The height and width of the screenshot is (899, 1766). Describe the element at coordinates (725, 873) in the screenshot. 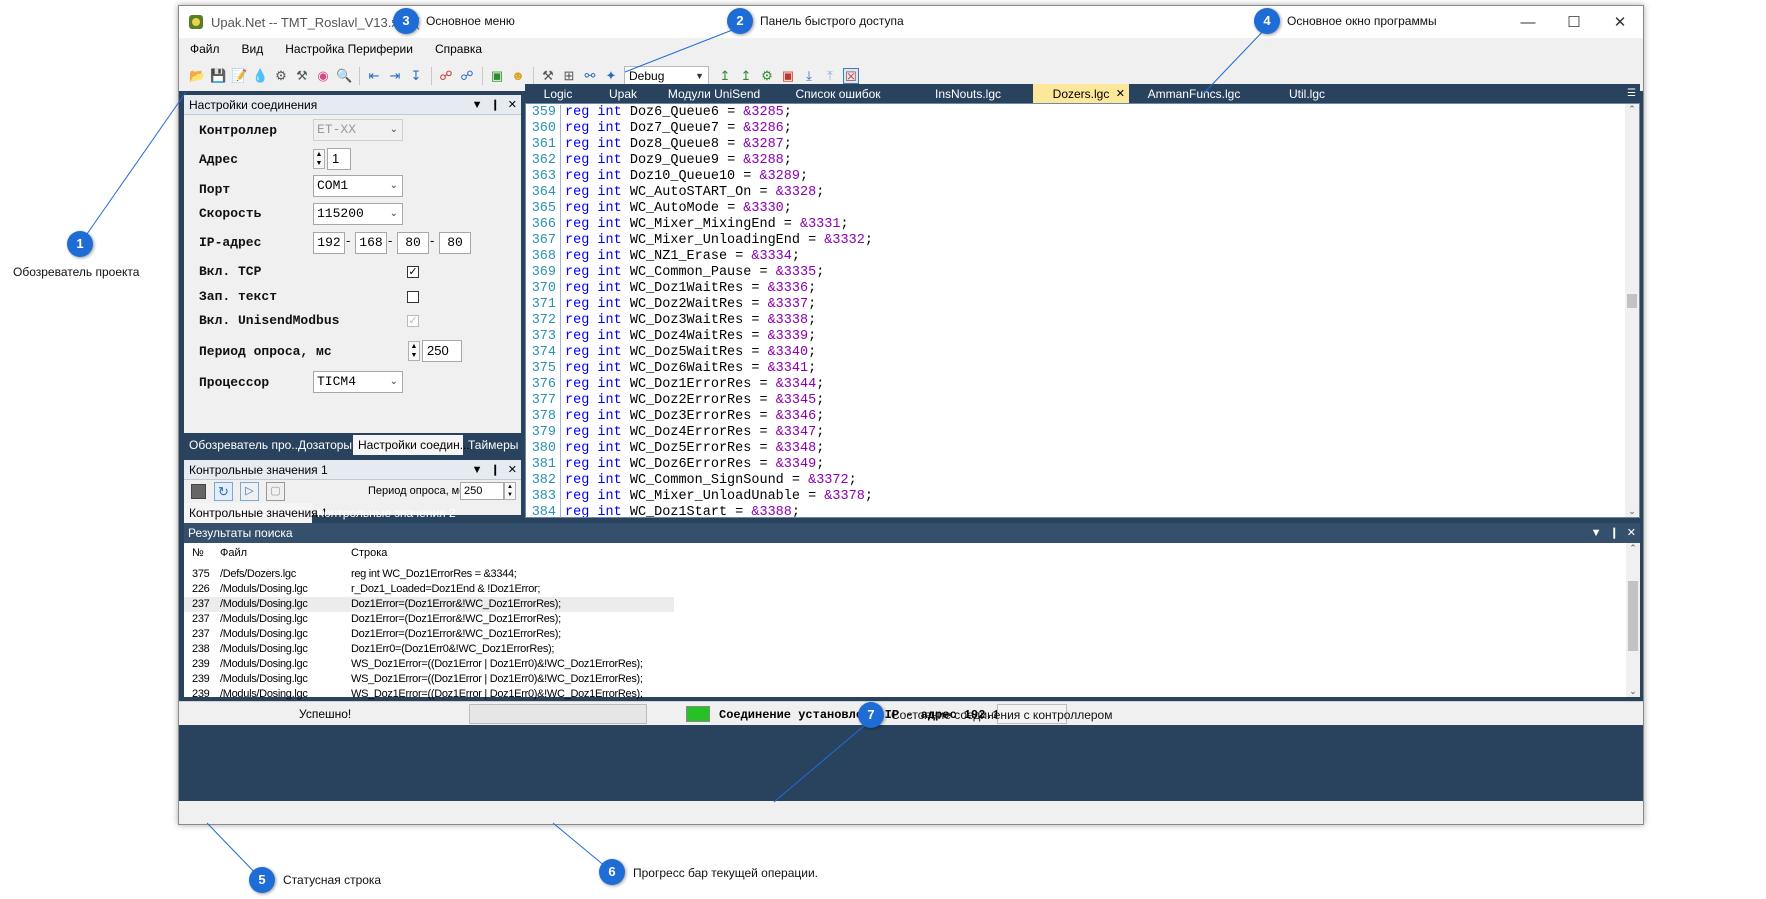

I see `callout-label-6: Прогресс бар текущей операции.` at that location.